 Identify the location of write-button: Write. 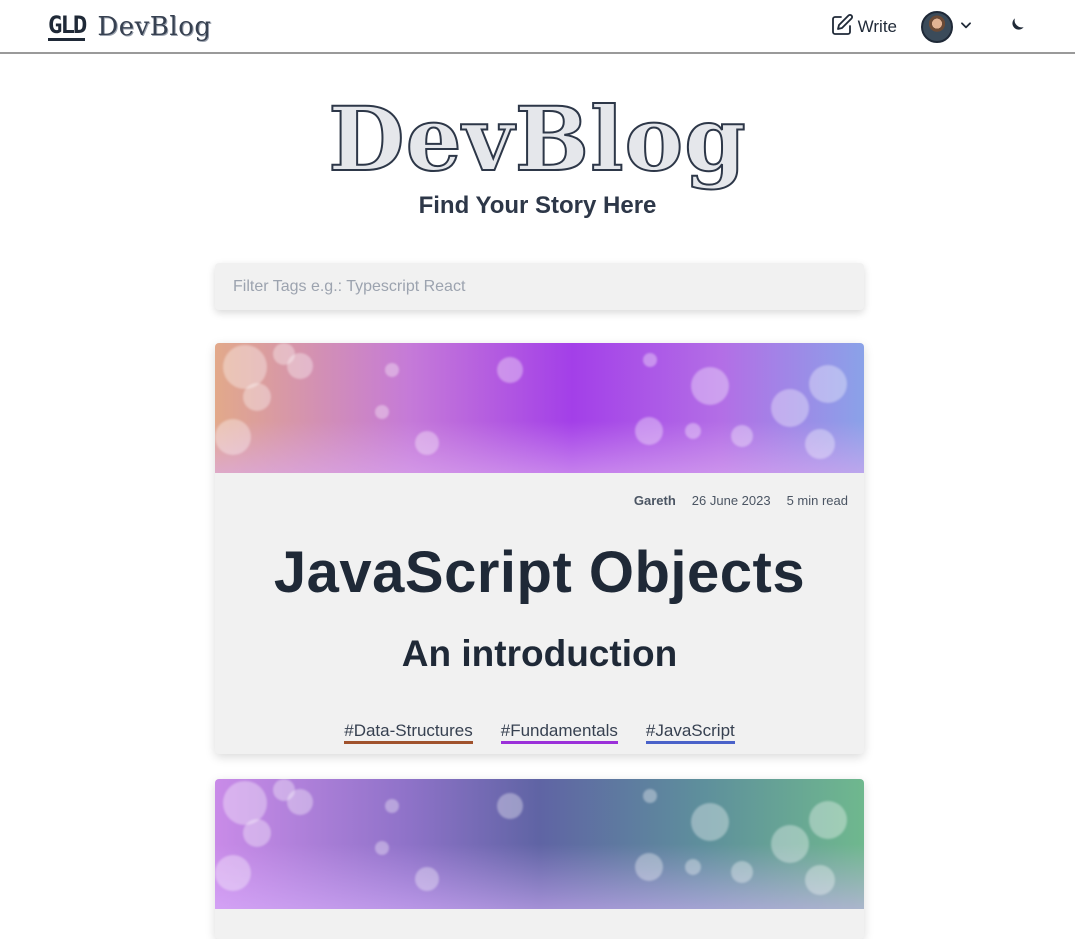
(863, 27).